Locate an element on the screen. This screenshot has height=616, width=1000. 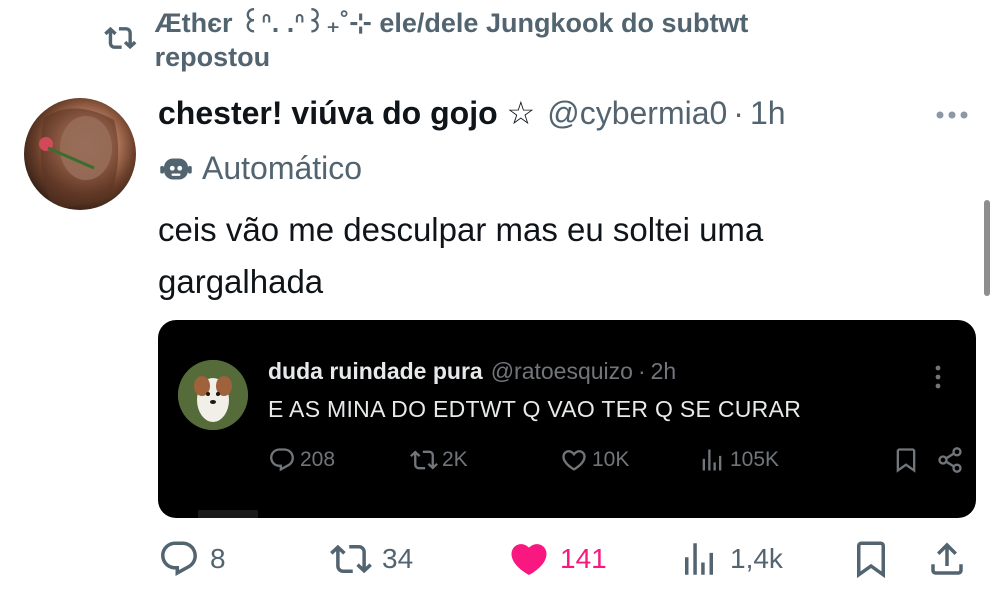
views-count: 1,4k is located at coordinates (756, 558).